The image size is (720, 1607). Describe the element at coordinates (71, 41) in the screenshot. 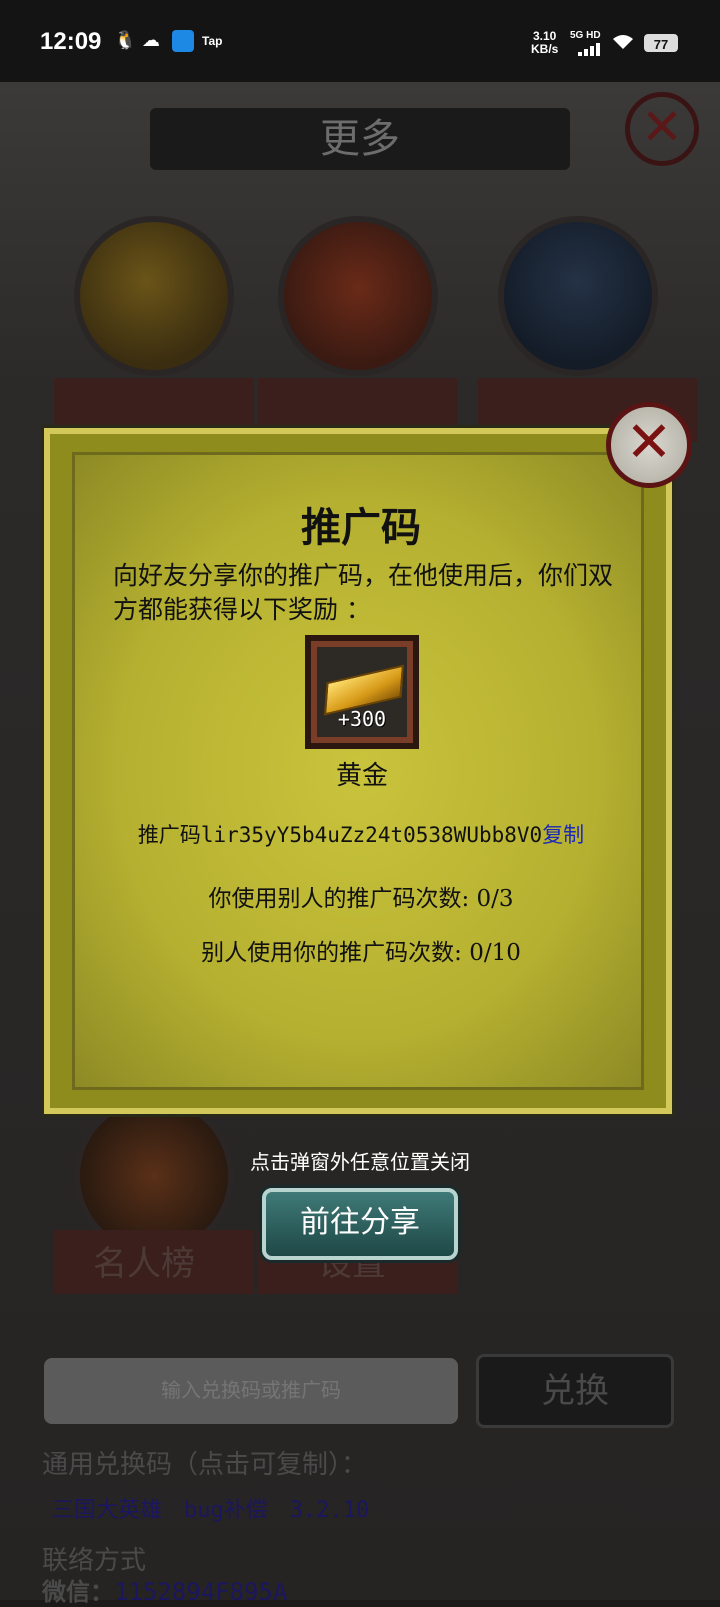

I see `status-time: 12:09` at that location.